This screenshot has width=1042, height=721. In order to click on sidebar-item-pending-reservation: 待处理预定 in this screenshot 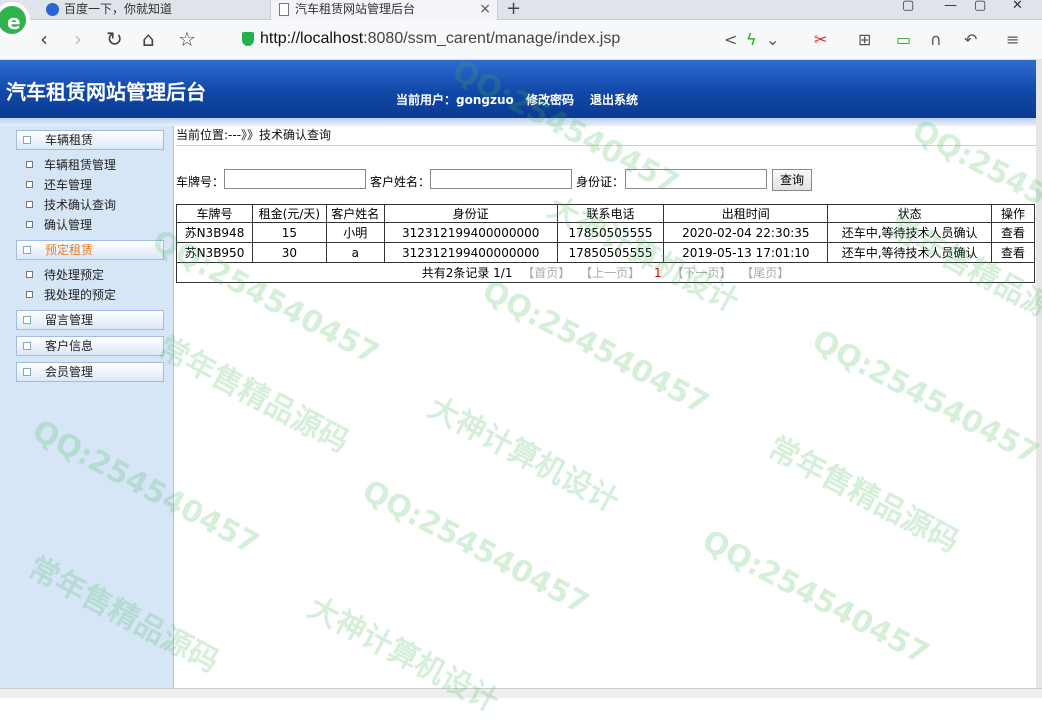, I will do `click(65, 275)`.